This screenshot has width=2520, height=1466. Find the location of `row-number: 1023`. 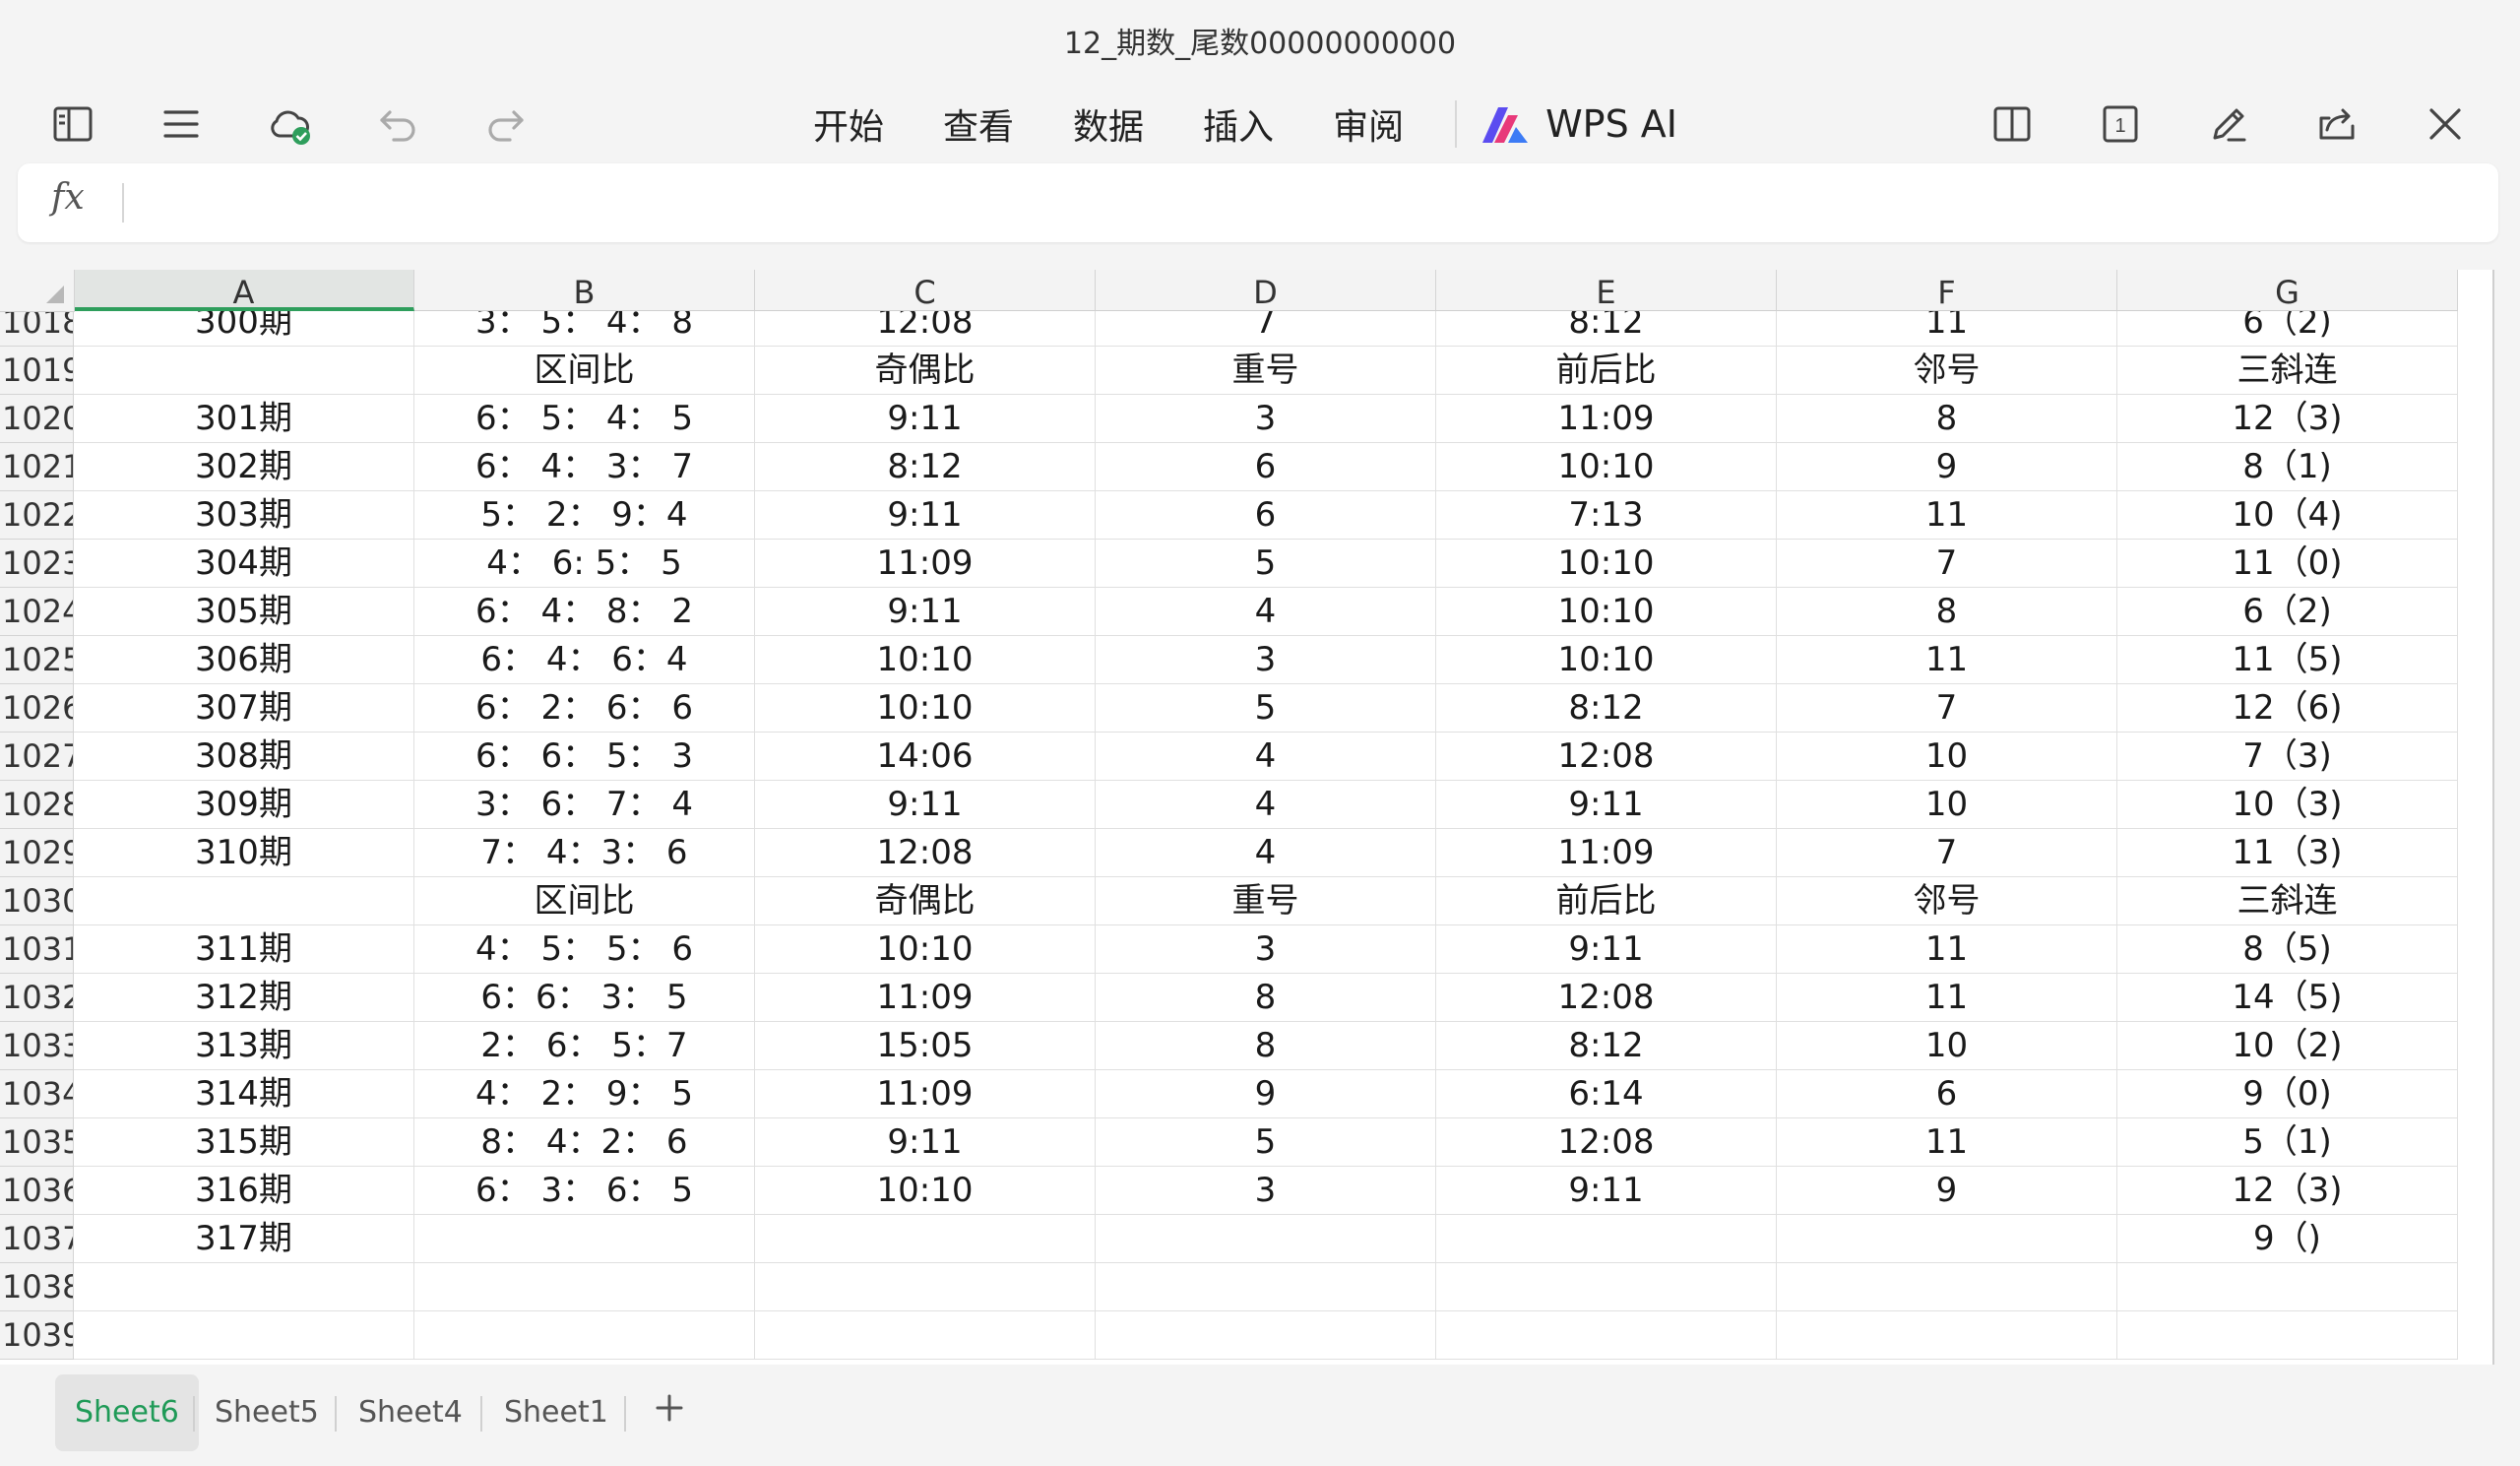

row-number: 1023 is located at coordinates (37, 564).